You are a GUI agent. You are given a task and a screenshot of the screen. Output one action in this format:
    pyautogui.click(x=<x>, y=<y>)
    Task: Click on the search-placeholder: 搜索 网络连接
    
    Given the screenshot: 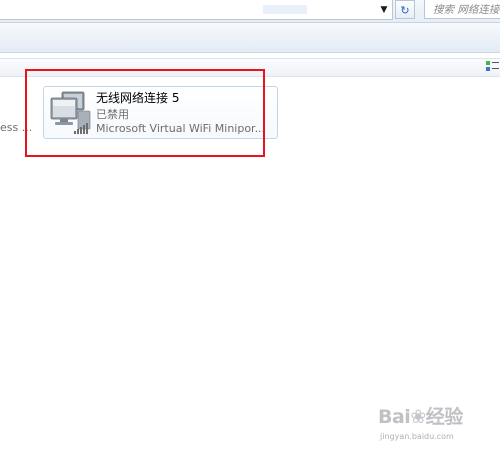 What is the action you would take?
    pyautogui.click(x=466, y=10)
    